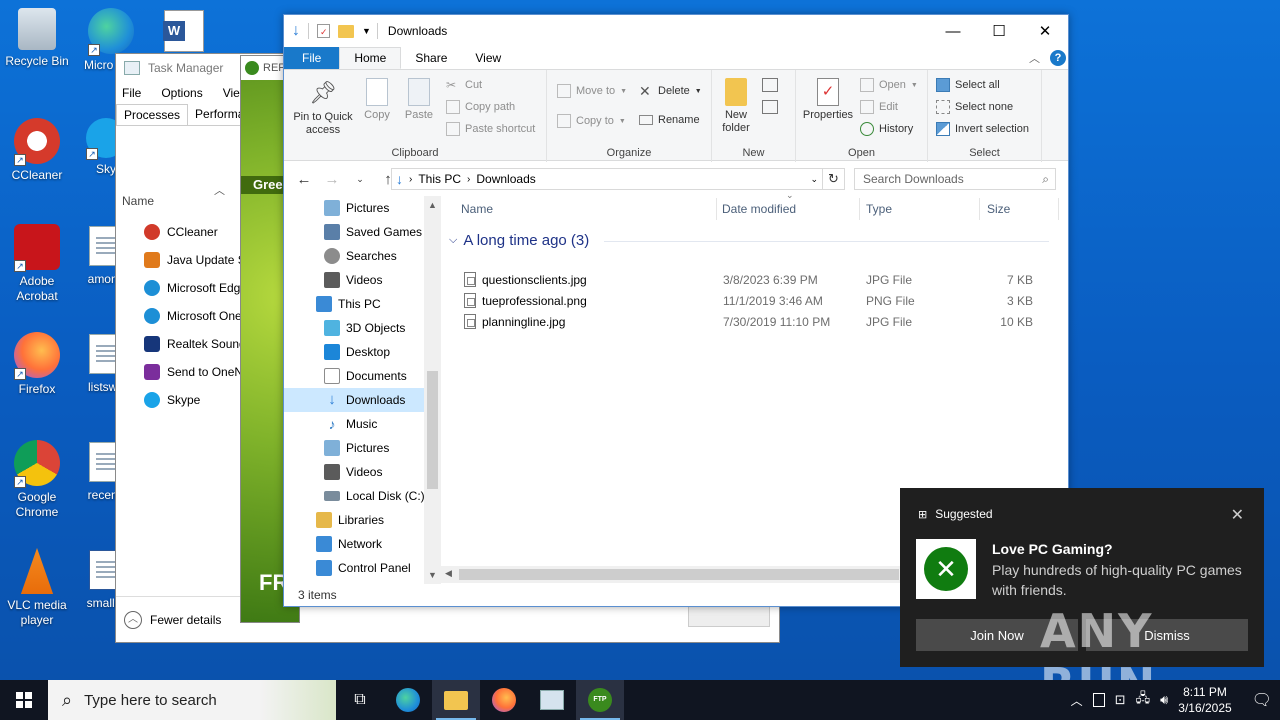 The image size is (1280, 720). What do you see at coordinates (828, 100) in the screenshot?
I see `properties-button: ✓ Properties` at bounding box center [828, 100].